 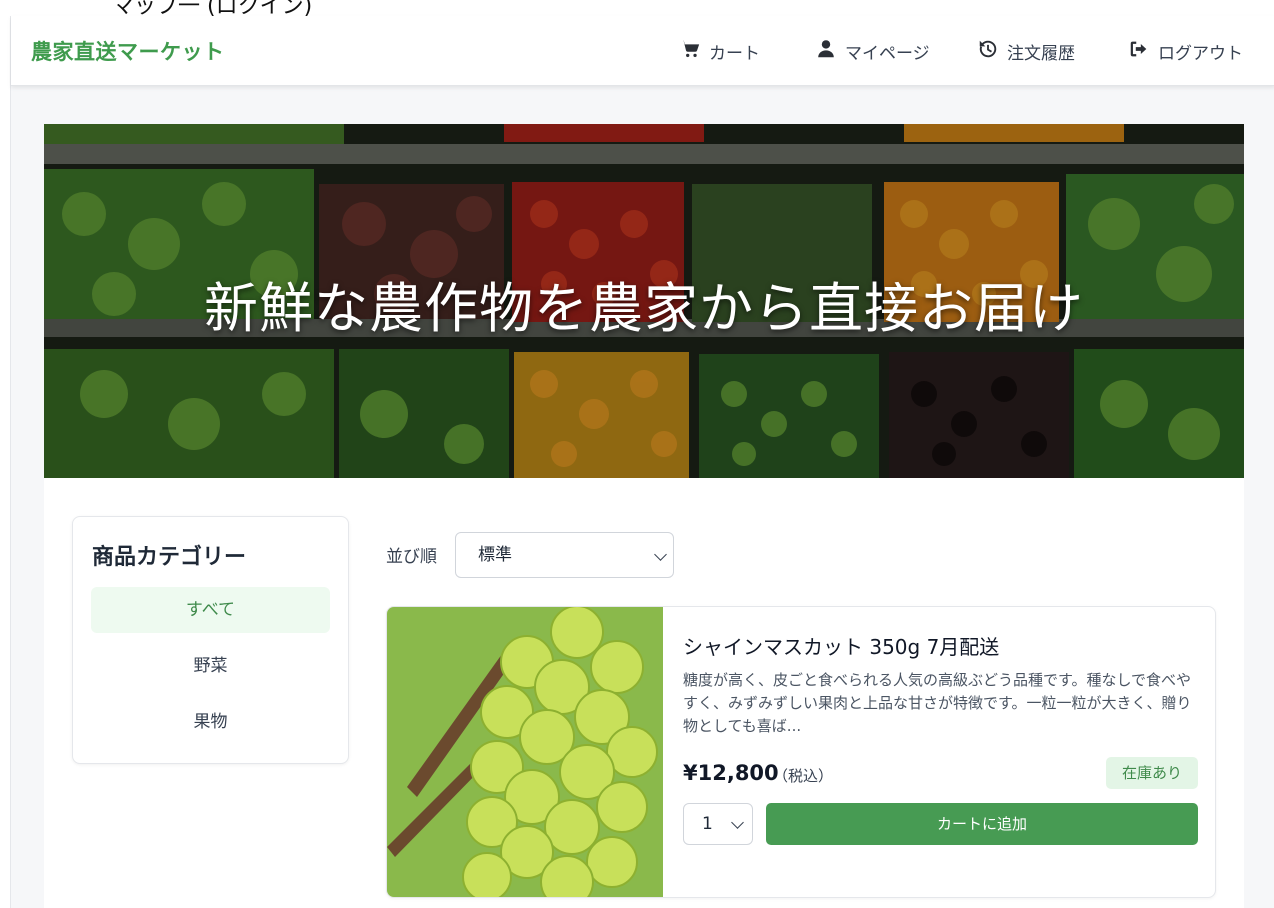 I want to click on category-item-all: すべて, so click(x=210, y=610).